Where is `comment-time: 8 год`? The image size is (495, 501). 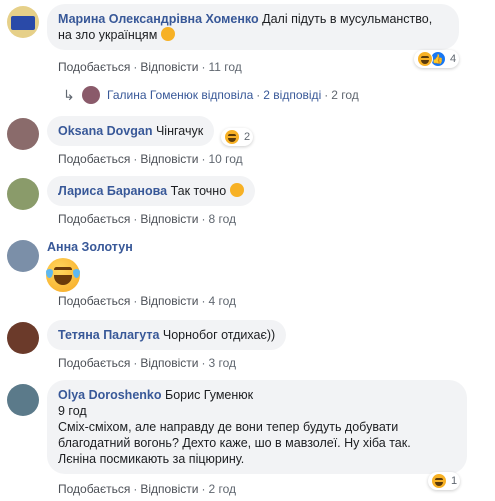
comment-time: 8 год is located at coordinates (222, 219).